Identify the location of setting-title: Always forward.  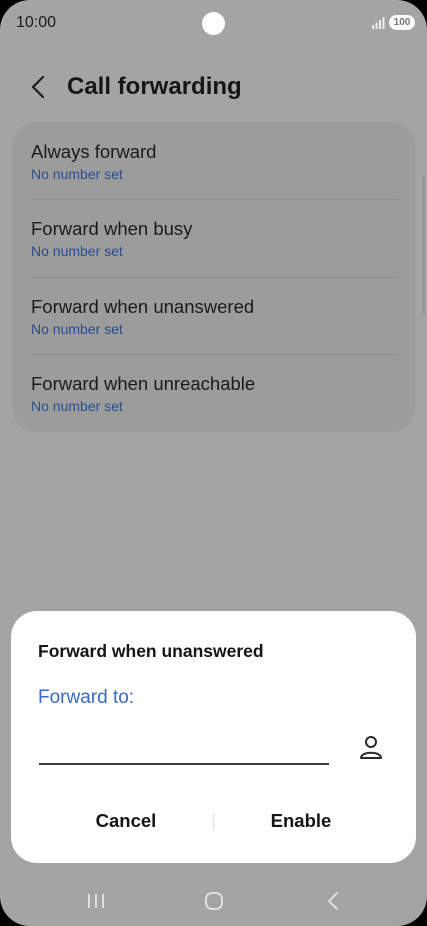
(94, 151).